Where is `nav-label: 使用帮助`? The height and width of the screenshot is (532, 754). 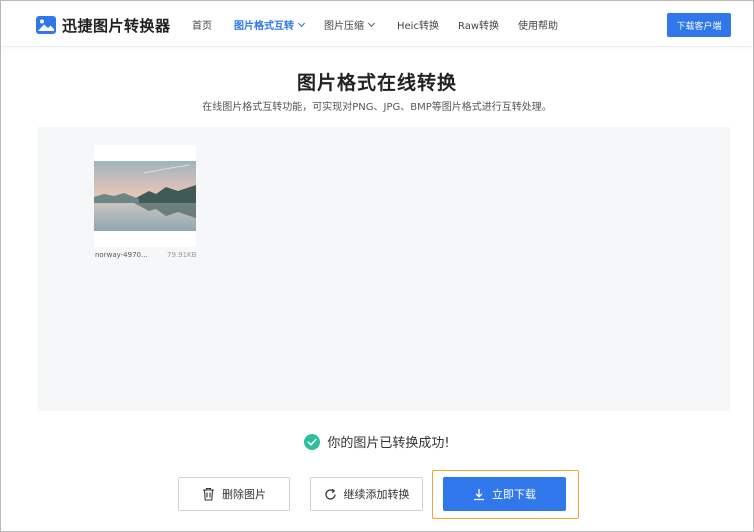 nav-label: 使用帮助 is located at coordinates (538, 26).